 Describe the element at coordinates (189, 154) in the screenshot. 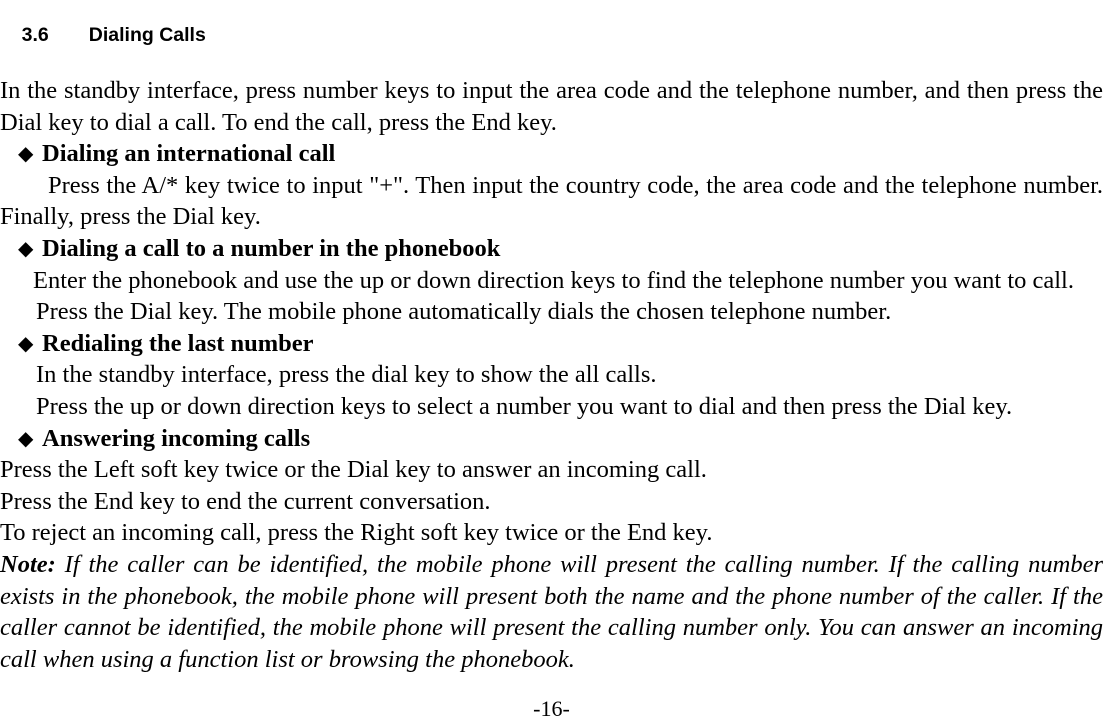

I see `bullet-label: Dialing an international call` at that location.